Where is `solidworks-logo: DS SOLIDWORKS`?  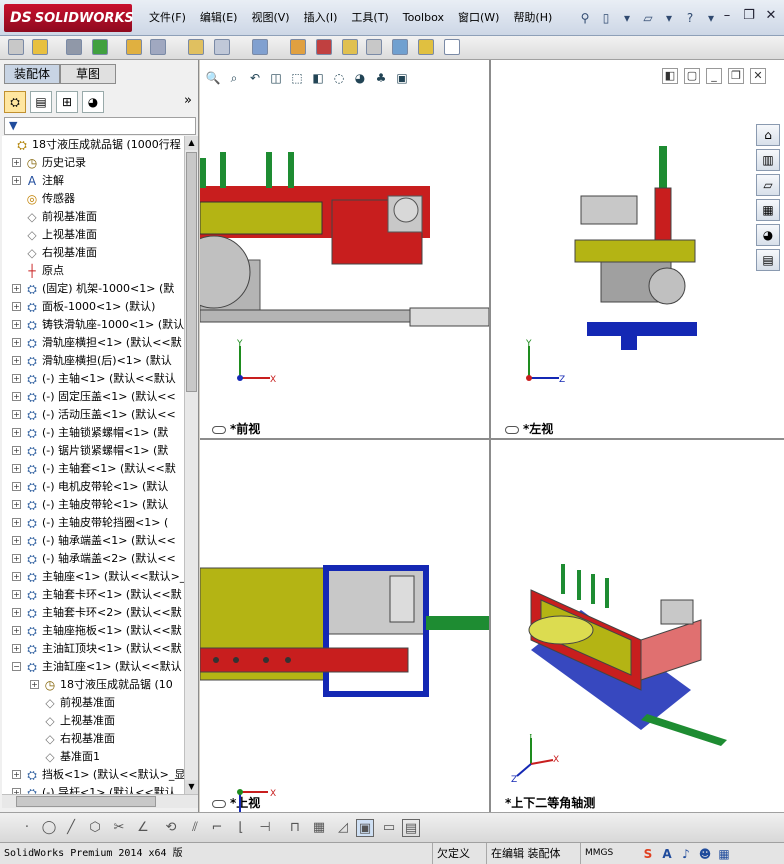
solidworks-logo: DS SOLIDWORKS is located at coordinates (69, 18).